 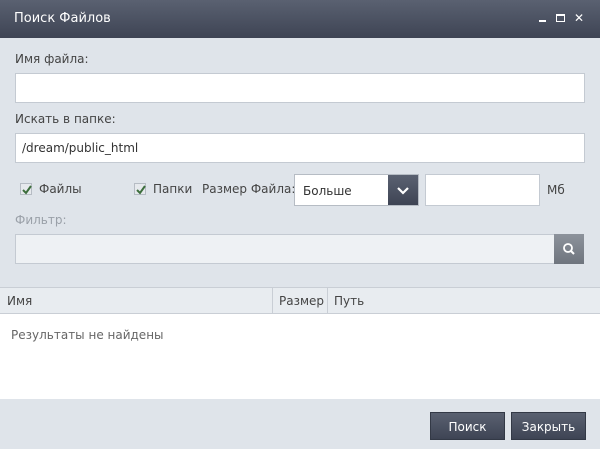 What do you see at coordinates (19, 301) in the screenshot?
I see `column-name: Имя` at bounding box center [19, 301].